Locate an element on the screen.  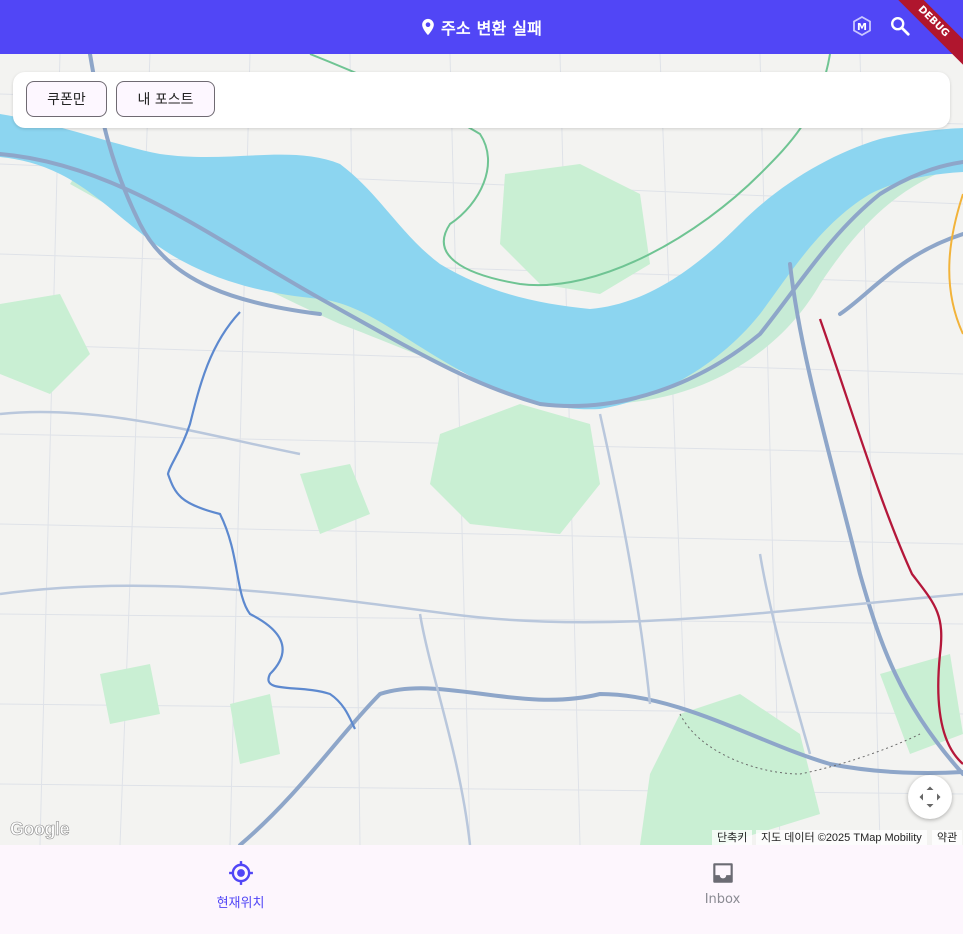
google-logo: Google is located at coordinates (40, 829).